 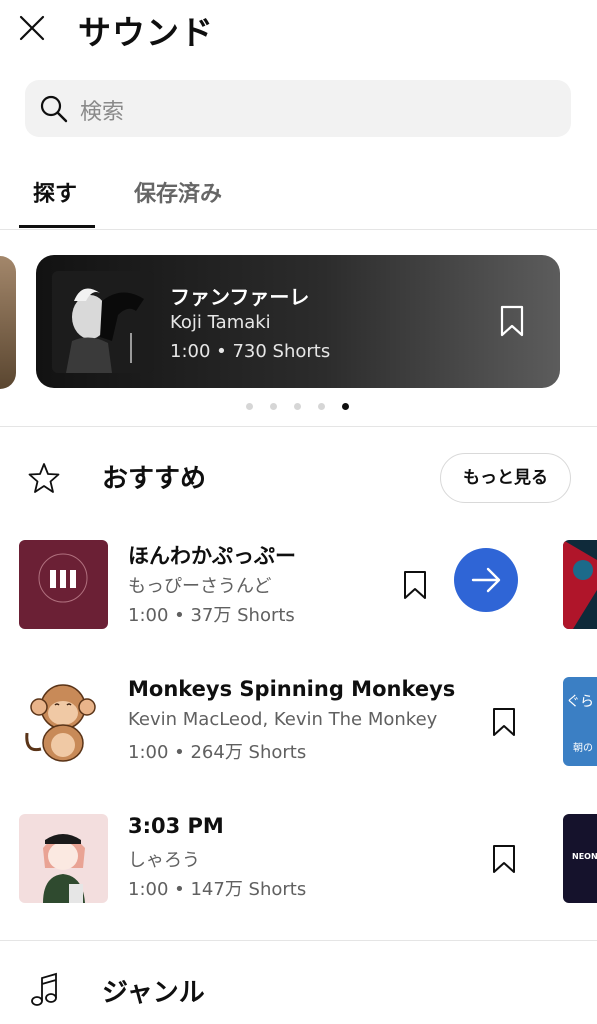 I want to click on featured-title: ファンファーレ, so click(x=240, y=297).